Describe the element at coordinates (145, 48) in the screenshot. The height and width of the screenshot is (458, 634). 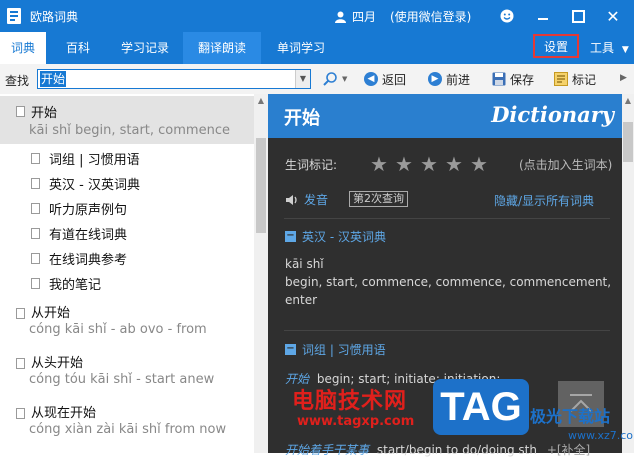
I see `tab-study-records: 学习记录` at that location.